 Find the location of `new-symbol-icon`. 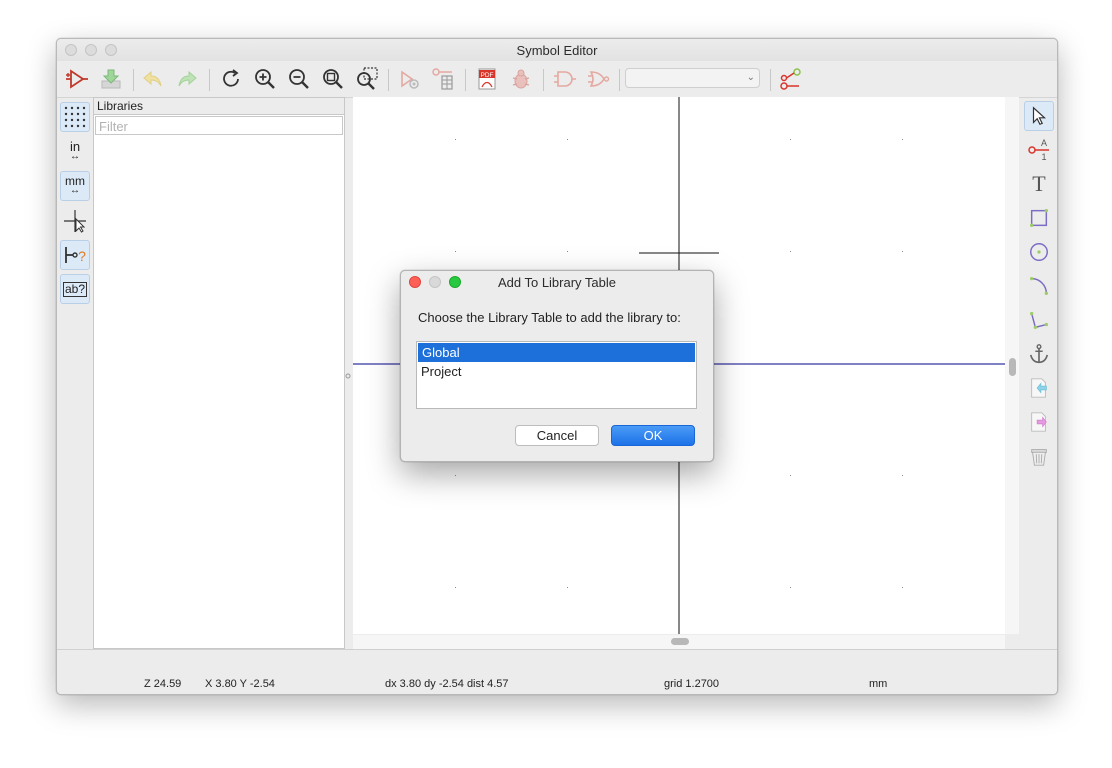

new-symbol-icon is located at coordinates (77, 79).